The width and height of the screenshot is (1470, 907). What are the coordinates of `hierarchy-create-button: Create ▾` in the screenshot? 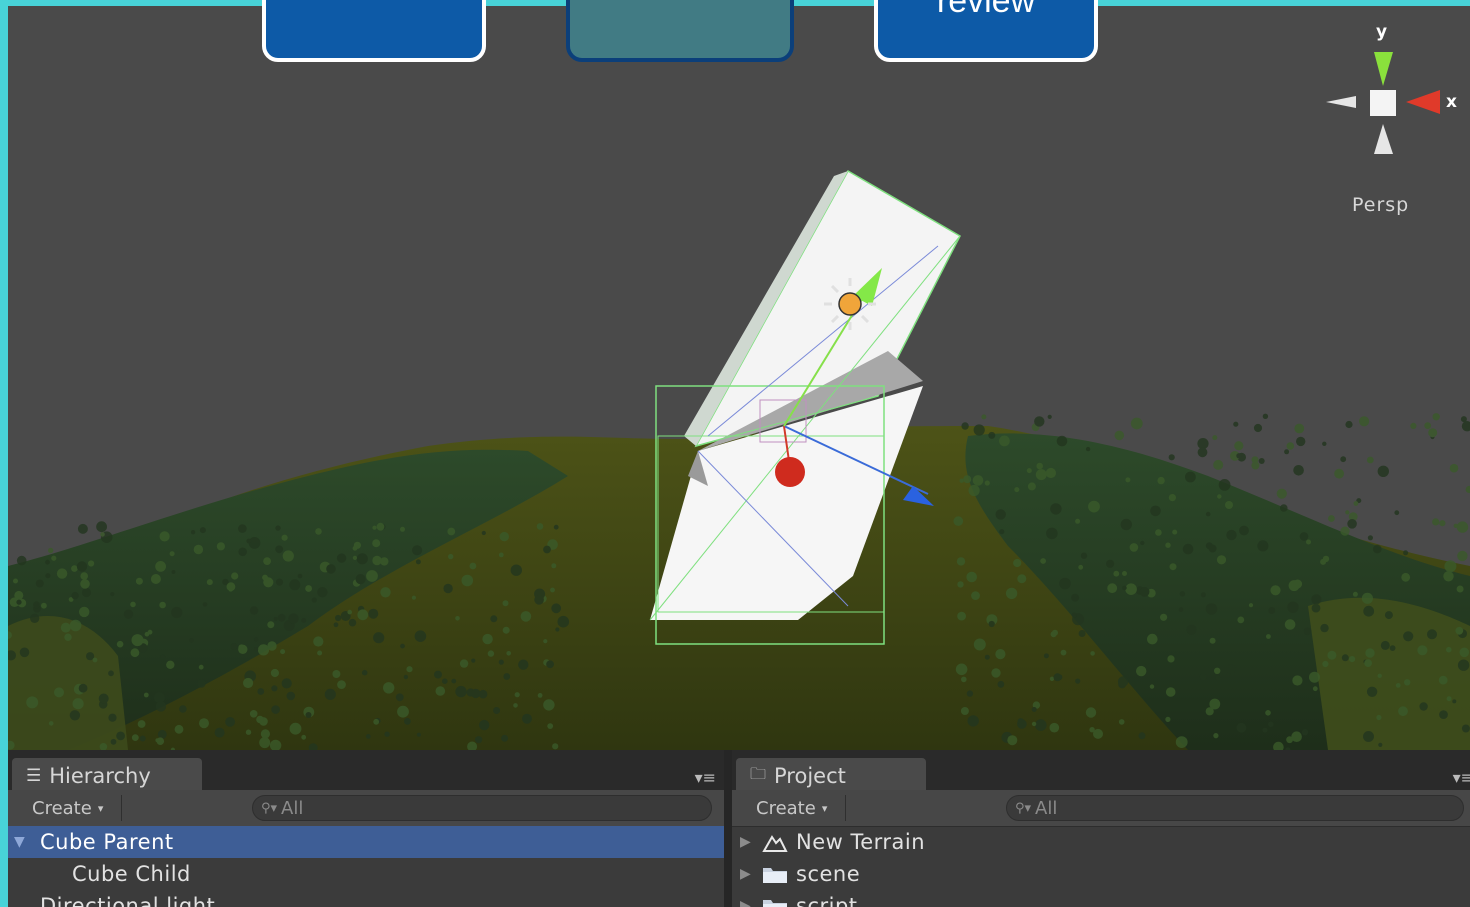 It's located at (70, 808).